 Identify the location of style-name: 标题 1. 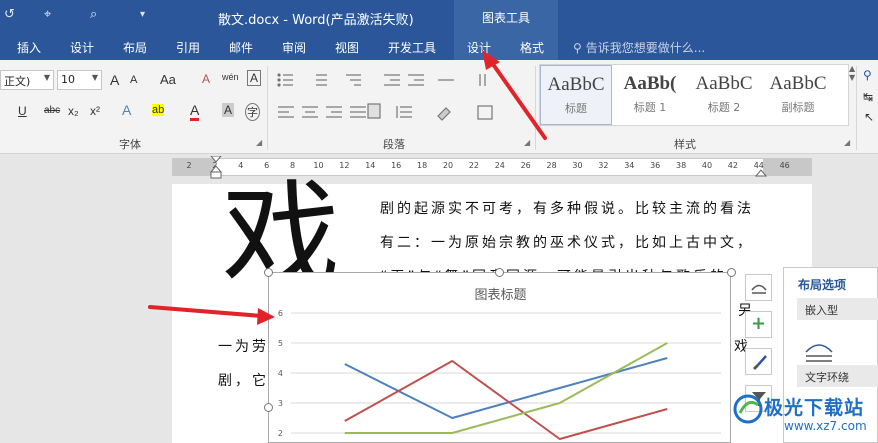
(650, 107).